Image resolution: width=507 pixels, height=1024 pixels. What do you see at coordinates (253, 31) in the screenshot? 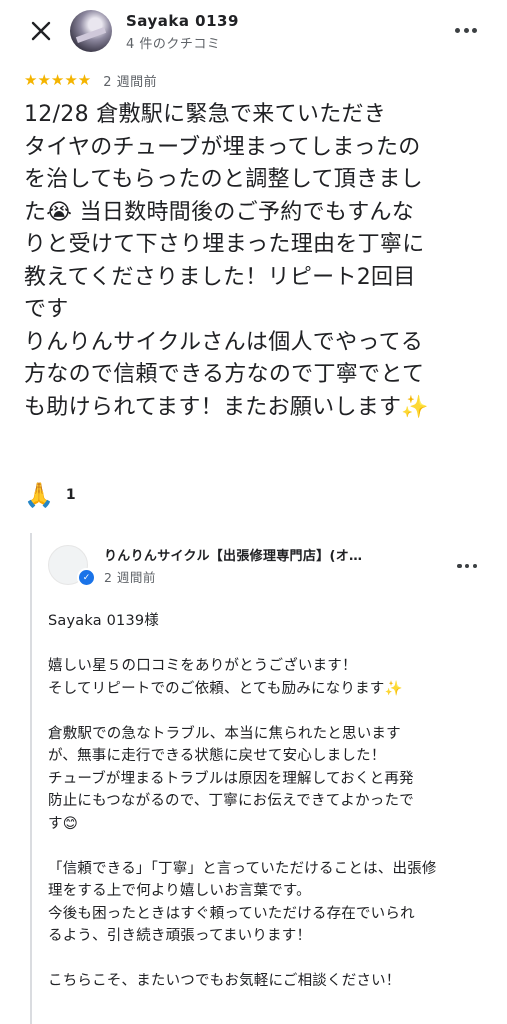
I see `review-header: Sayaka 0139 4 件のクチコミ` at bounding box center [253, 31].